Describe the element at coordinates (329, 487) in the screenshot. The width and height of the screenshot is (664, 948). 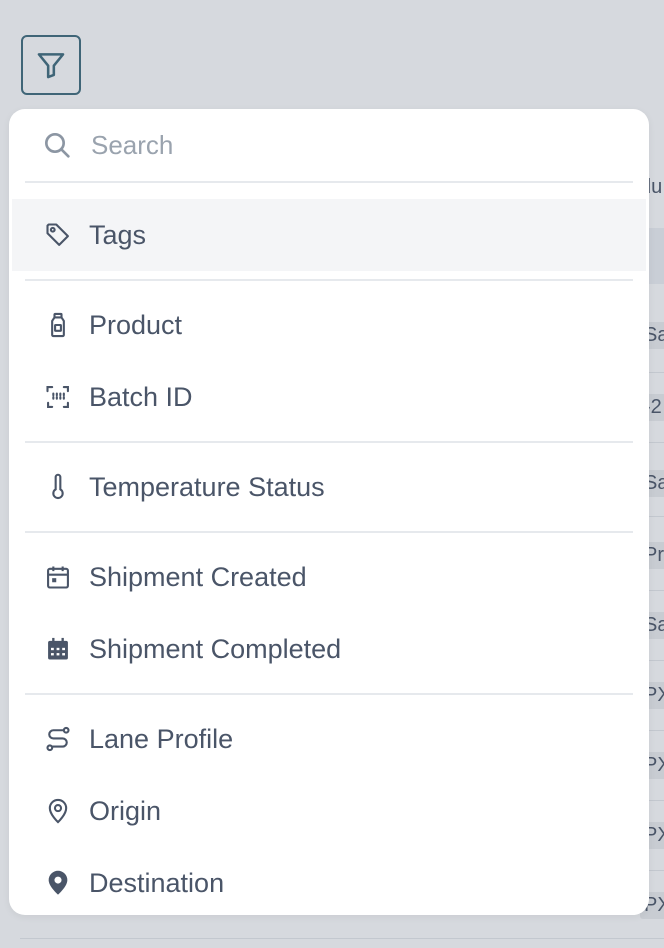
I see `filter-option-temperature-status: Temperature Status` at that location.